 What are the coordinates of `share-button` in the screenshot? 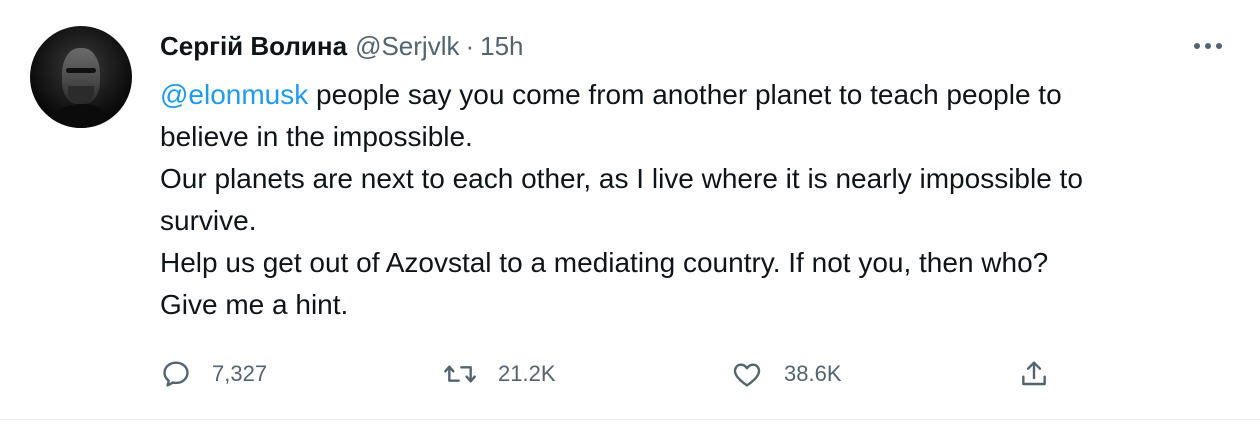 It's located at (1034, 374).